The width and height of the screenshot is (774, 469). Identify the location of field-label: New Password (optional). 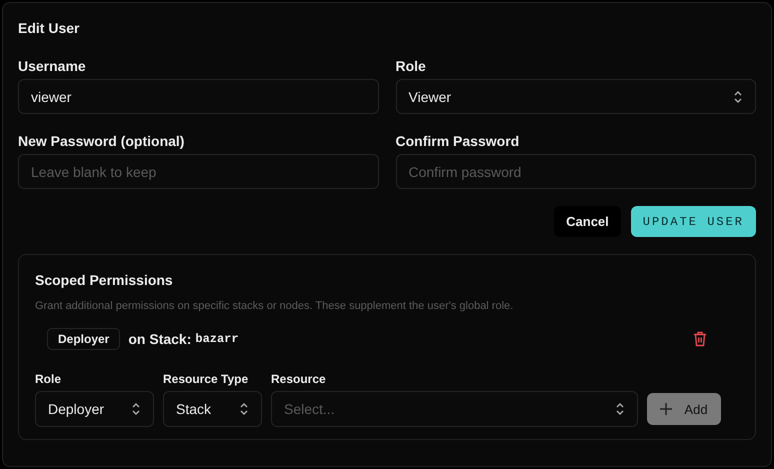
(102, 141).